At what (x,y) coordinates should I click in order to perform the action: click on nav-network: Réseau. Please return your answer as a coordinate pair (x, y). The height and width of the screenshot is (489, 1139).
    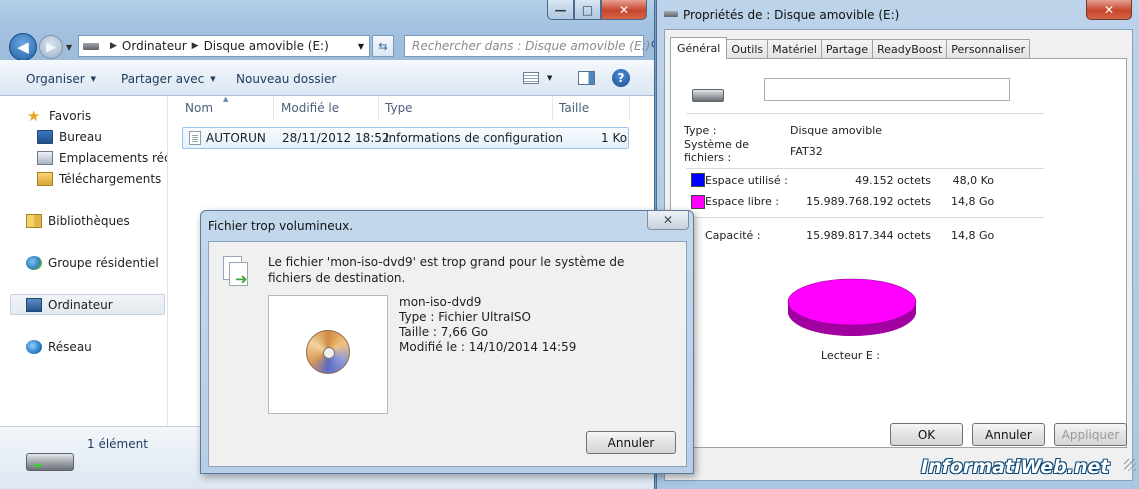
    Looking at the image, I should click on (59, 347).